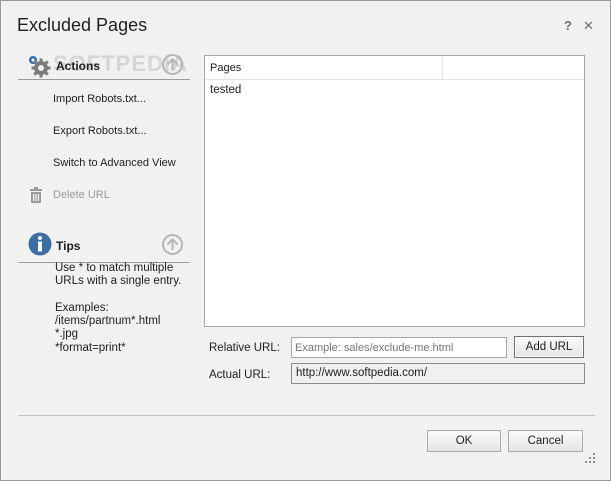  What do you see at coordinates (225, 90) in the screenshot?
I see `list-item: tested` at bounding box center [225, 90].